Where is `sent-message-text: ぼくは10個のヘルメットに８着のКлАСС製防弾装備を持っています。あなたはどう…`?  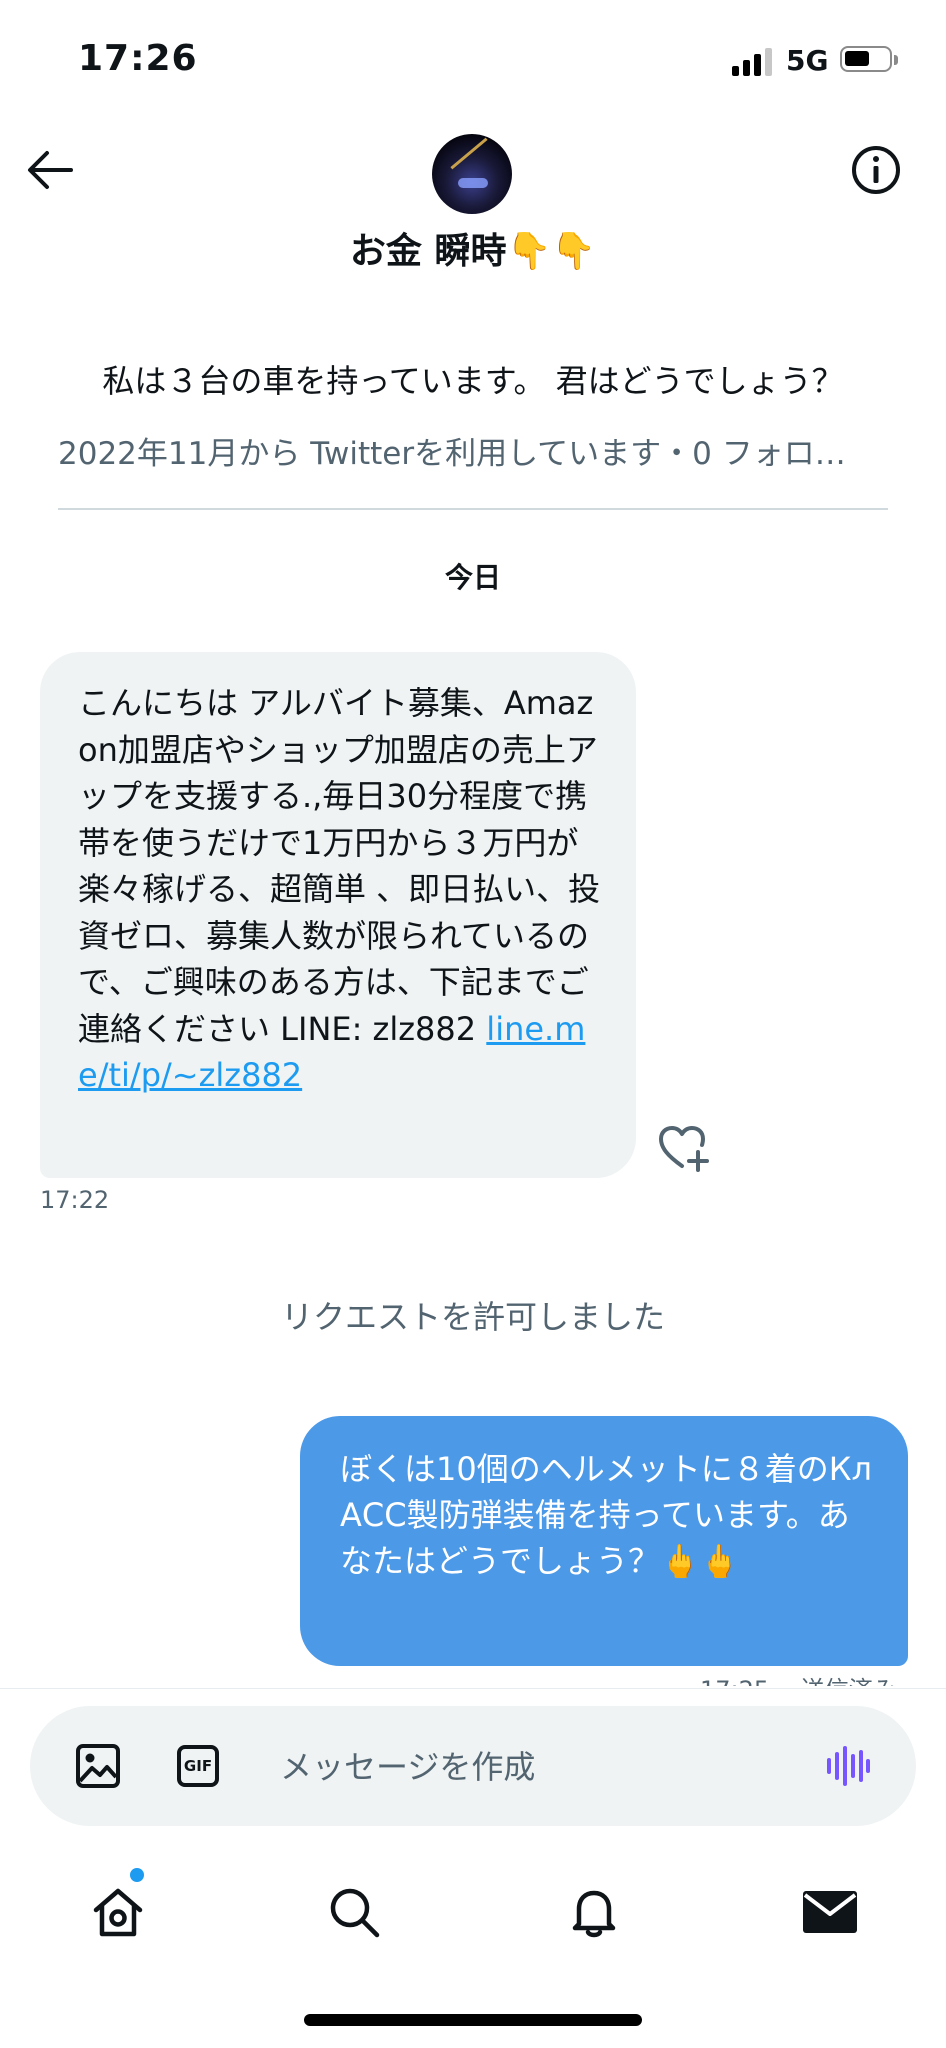
sent-message-text: ぼくは10個のヘルメットに８着のКлАСС製防弾装備を持っています。あなたはどう… is located at coordinates (606, 1515).